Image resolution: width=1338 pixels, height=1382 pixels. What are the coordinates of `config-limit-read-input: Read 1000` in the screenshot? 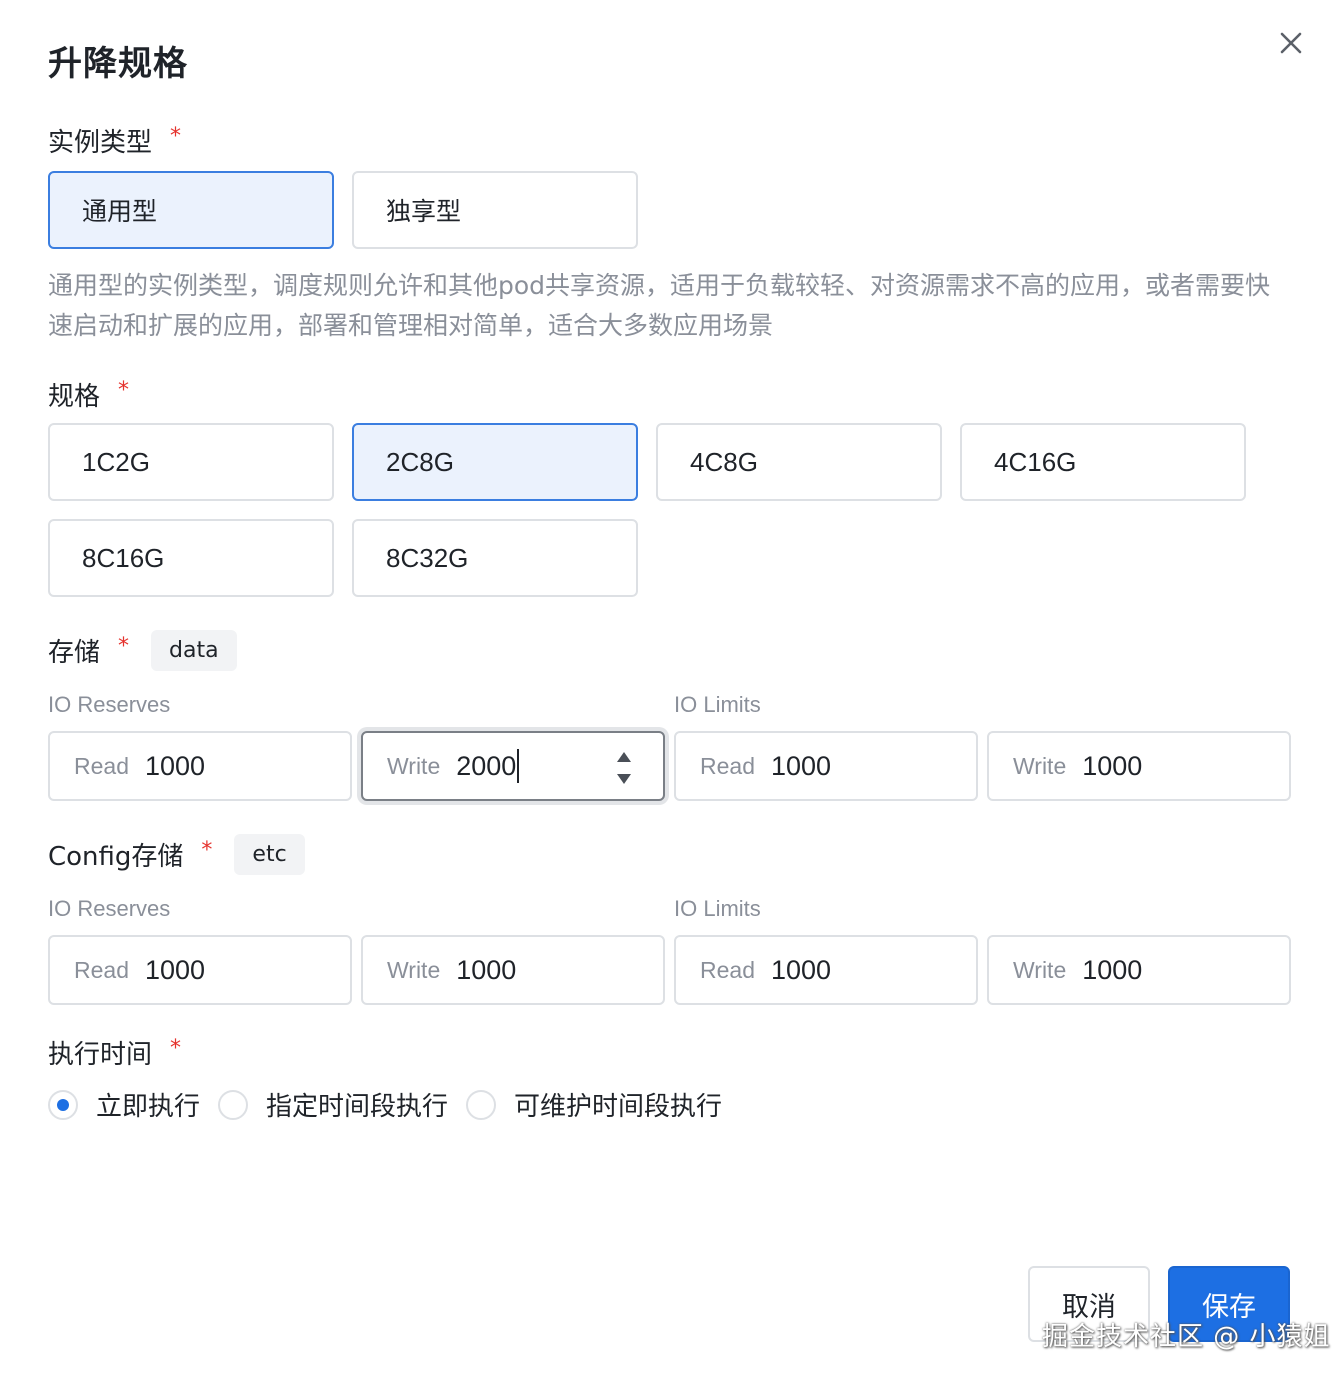 It's located at (826, 970).